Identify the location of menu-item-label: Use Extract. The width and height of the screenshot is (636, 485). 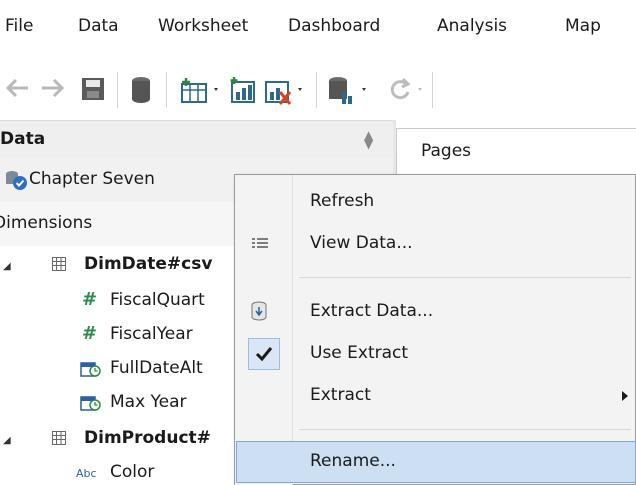
(359, 353).